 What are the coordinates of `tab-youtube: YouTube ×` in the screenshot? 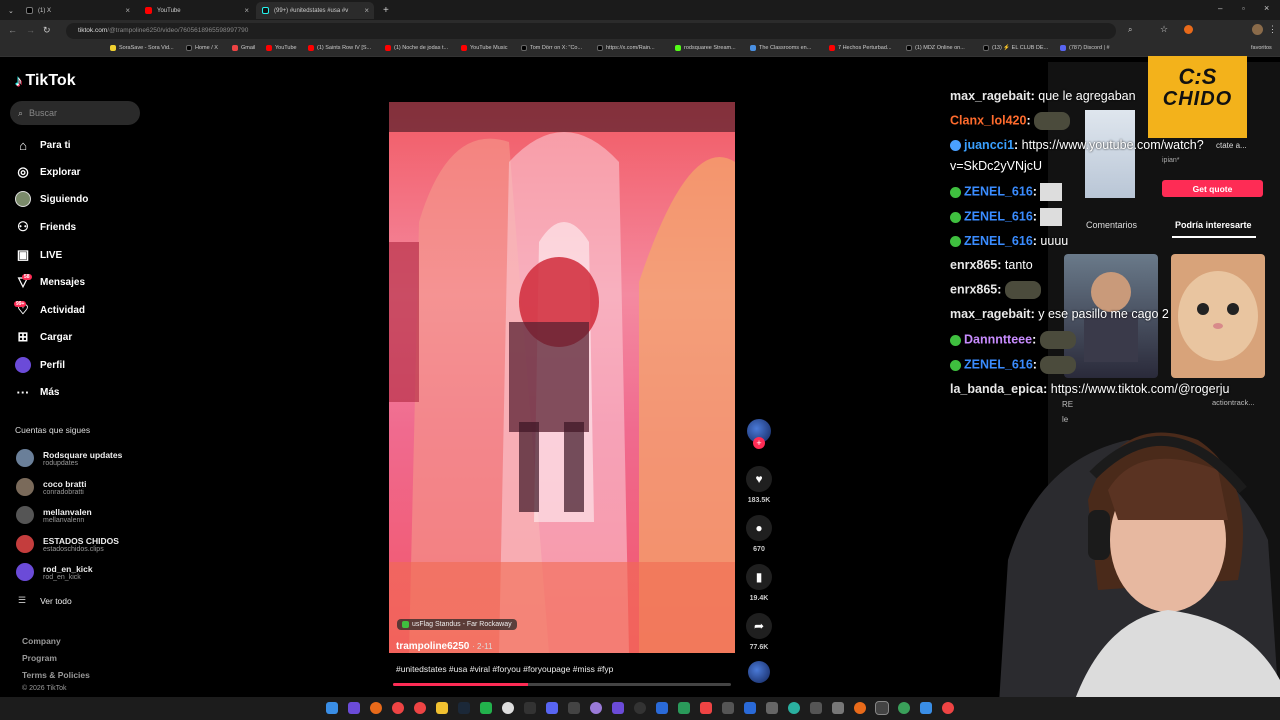 It's located at (196, 10).